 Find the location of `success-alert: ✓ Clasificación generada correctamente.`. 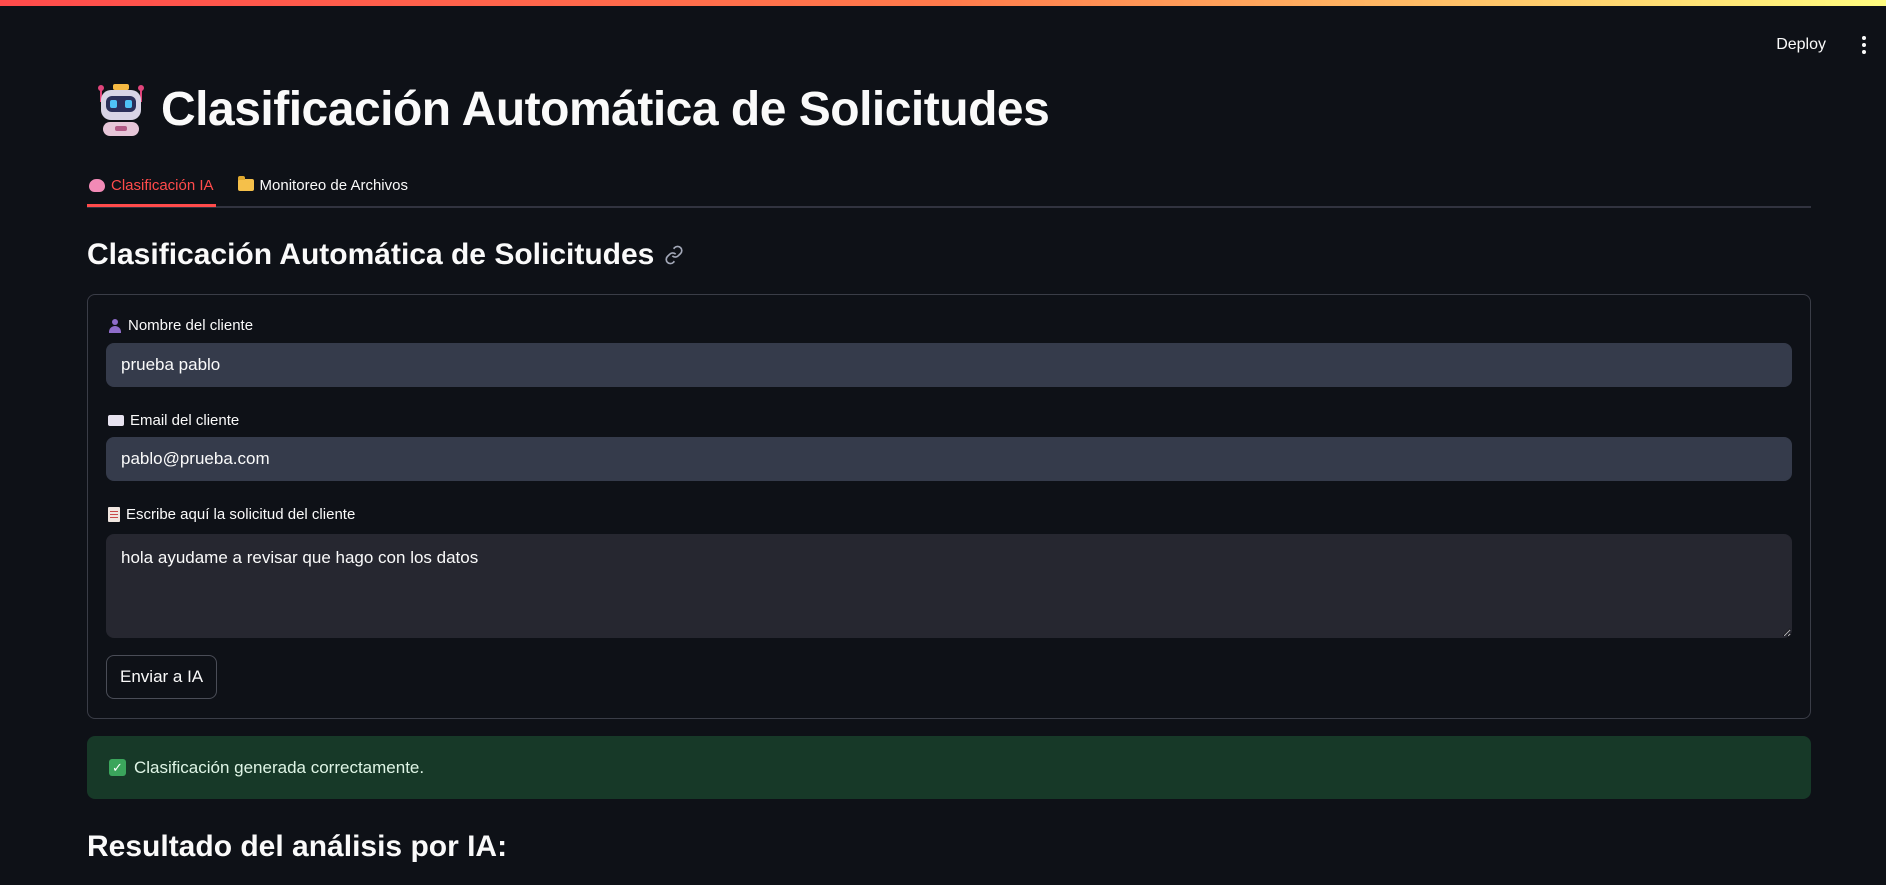

success-alert: ✓ Clasificación generada correctamente. is located at coordinates (949, 767).